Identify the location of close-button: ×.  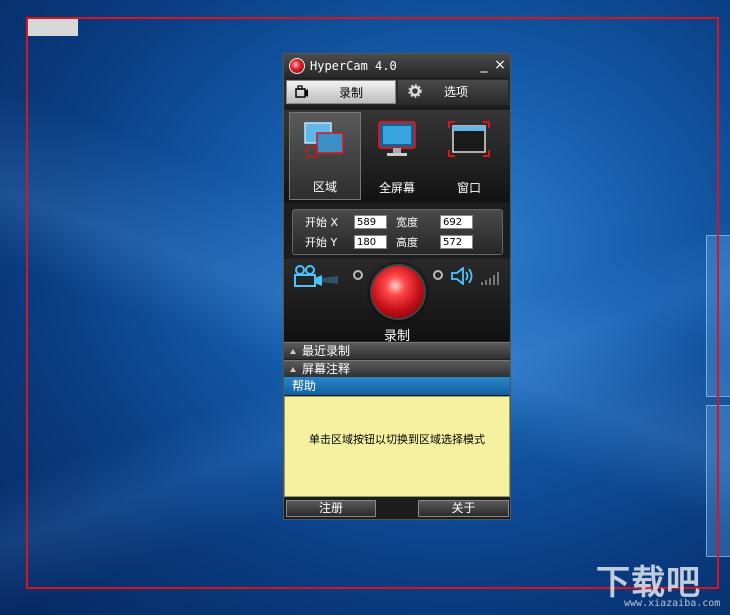
(500, 65).